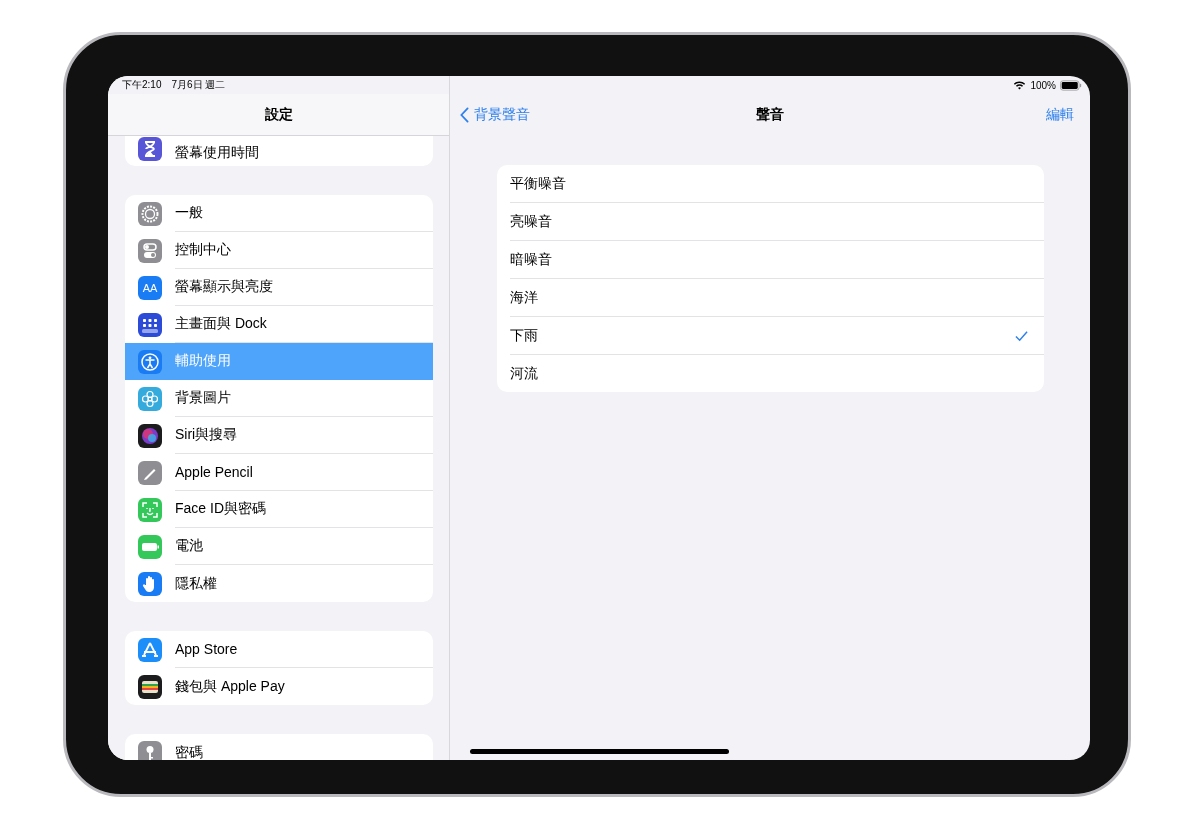 The height and width of the screenshot is (836, 1200). What do you see at coordinates (304, 287) in the screenshot?
I see `settings-item-label: 螢幕顯示與亮度` at bounding box center [304, 287].